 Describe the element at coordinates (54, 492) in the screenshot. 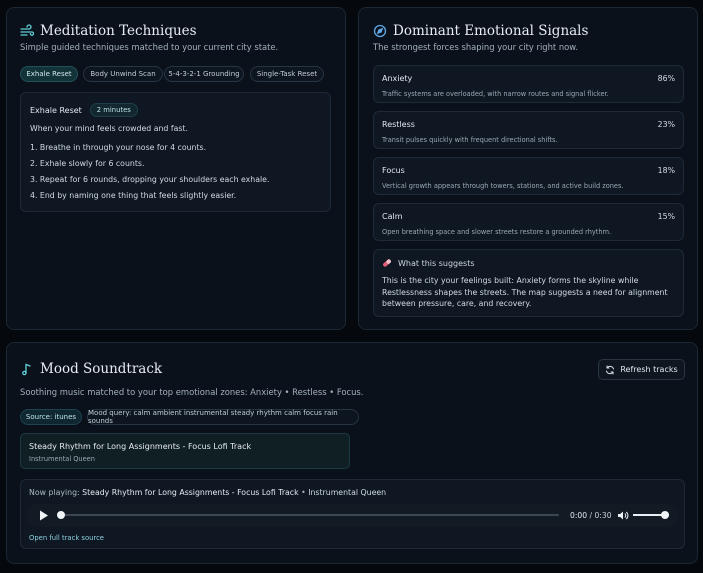

I see `now-playing-label: Now playing:` at that location.